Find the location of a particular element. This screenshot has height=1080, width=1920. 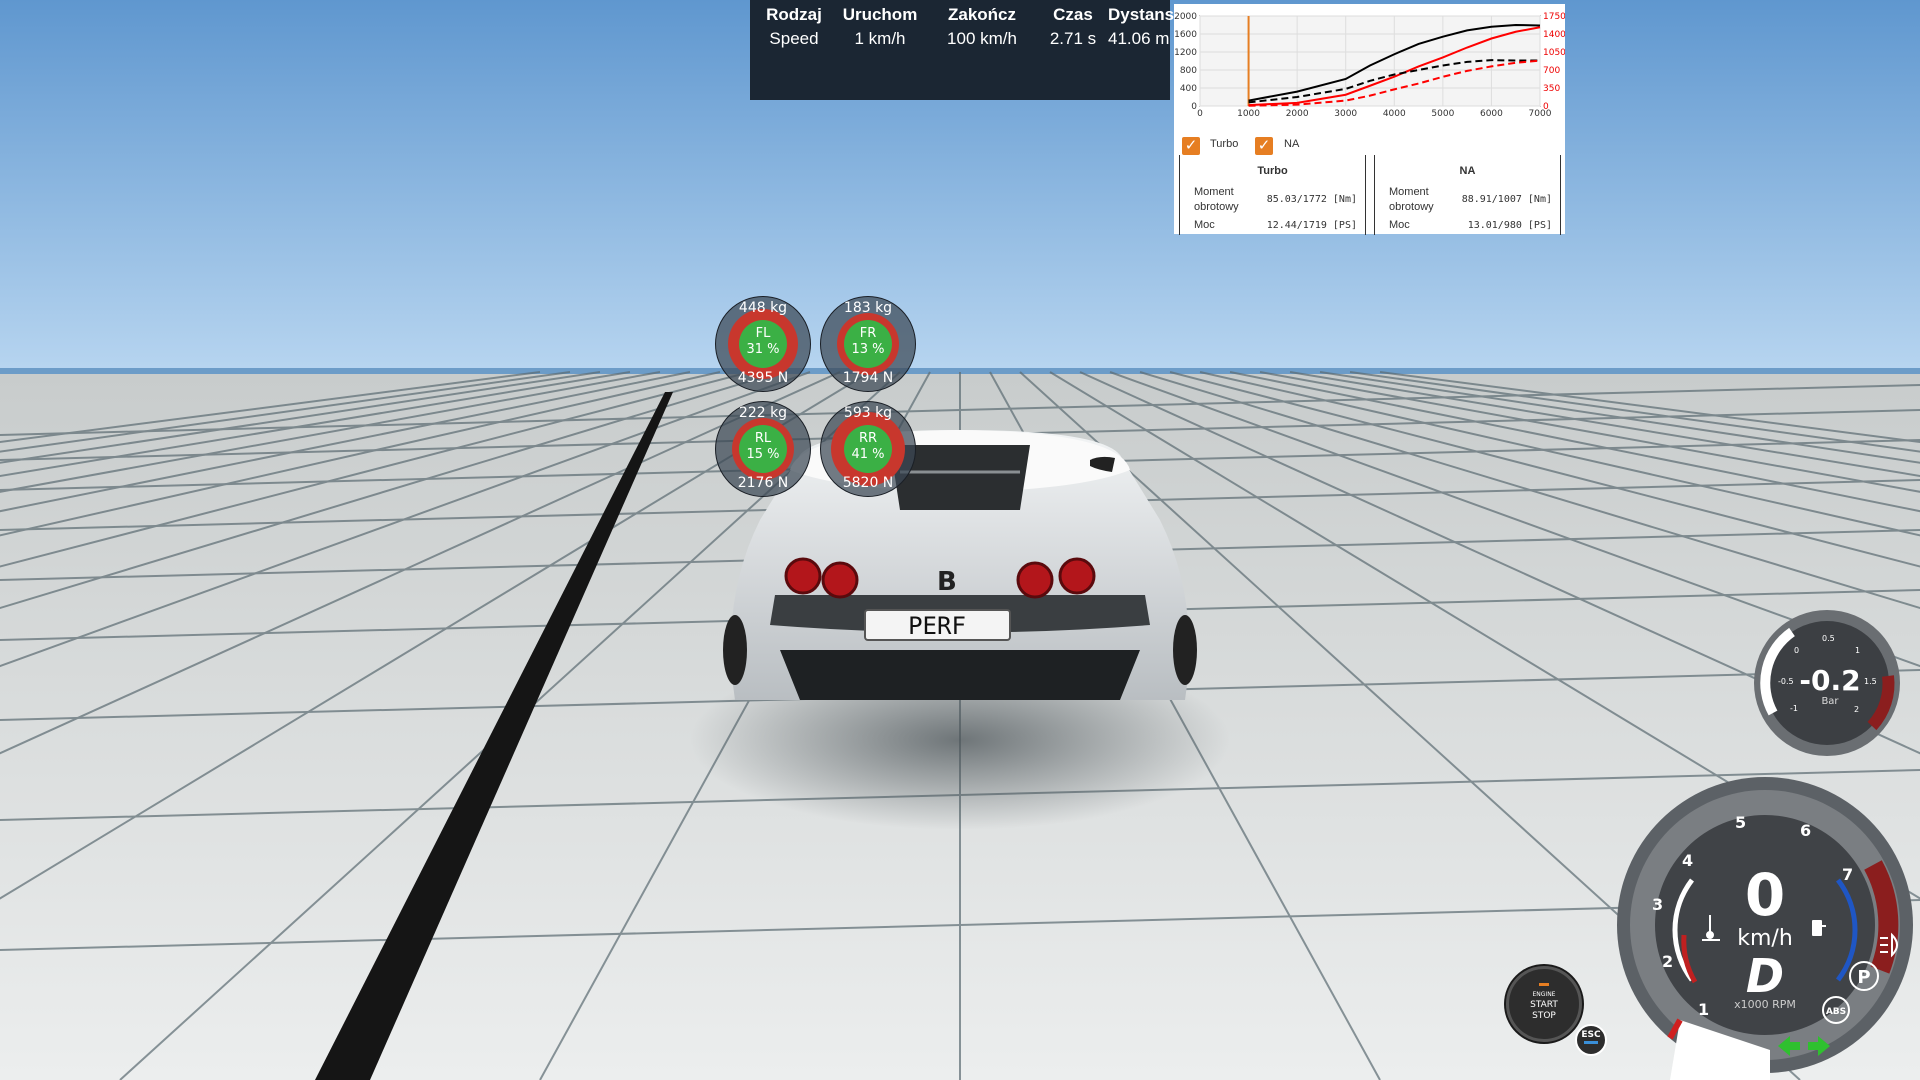

chart-y-right-tick: 0 is located at coordinates (1546, 107).